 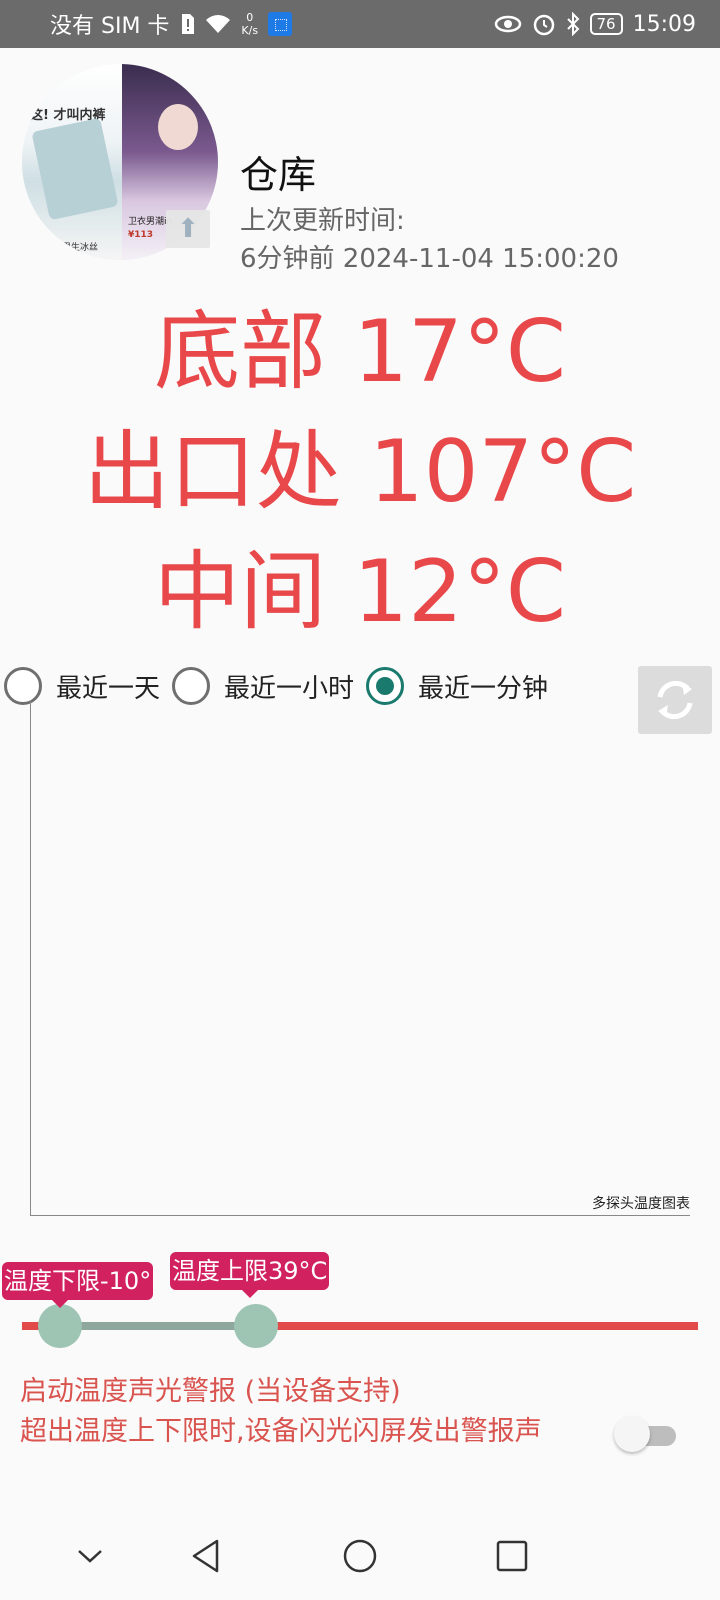 What do you see at coordinates (108, 688) in the screenshot?
I see `radio-label: 最近一天` at bounding box center [108, 688].